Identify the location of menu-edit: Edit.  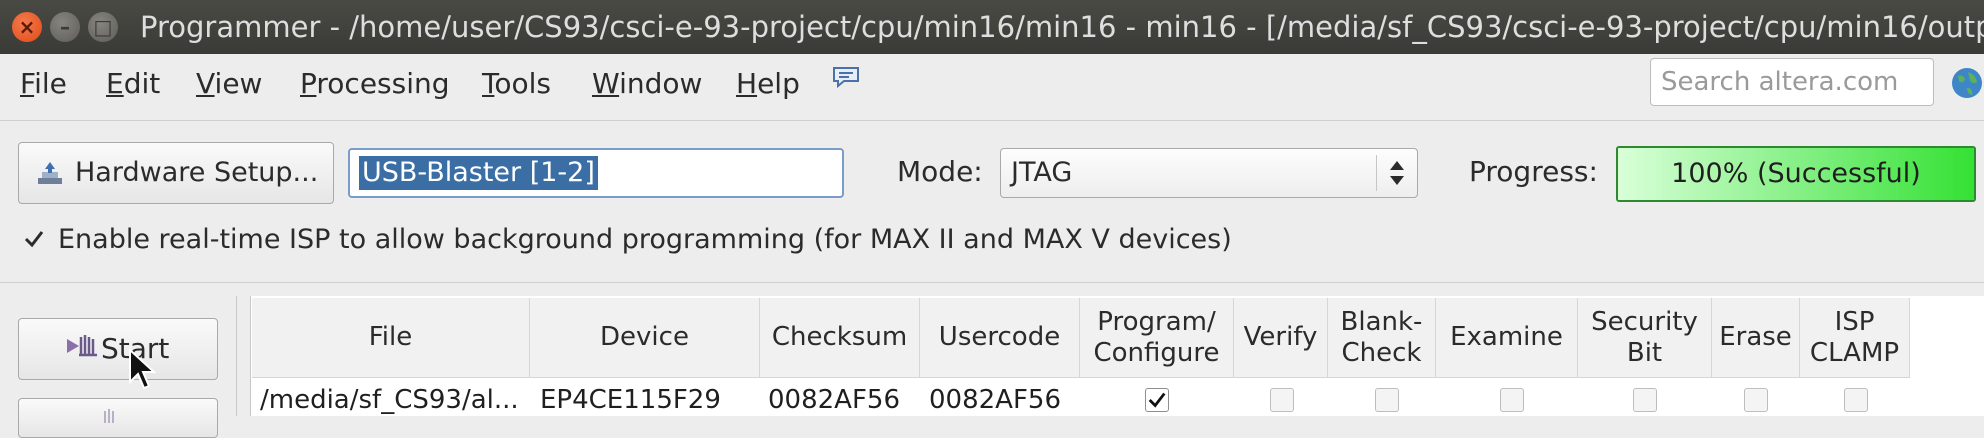
(133, 84).